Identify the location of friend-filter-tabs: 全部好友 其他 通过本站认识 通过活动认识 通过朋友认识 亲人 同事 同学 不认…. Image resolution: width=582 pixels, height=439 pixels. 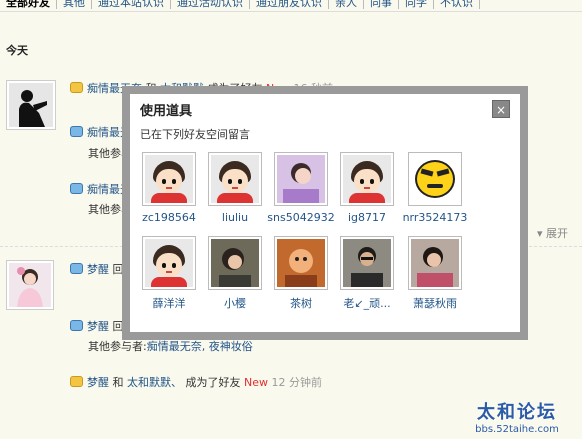
(291, 6).